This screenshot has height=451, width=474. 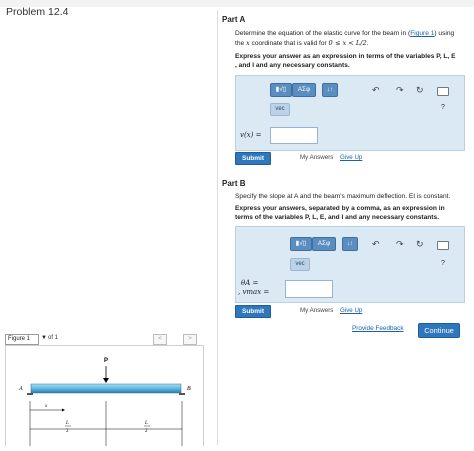 What do you see at coordinates (67, 423) in the screenshot?
I see `half-length-left-num: L` at bounding box center [67, 423].